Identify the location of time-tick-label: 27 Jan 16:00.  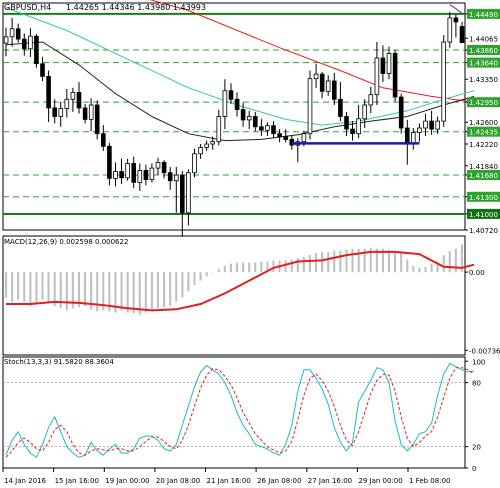
(330, 481).